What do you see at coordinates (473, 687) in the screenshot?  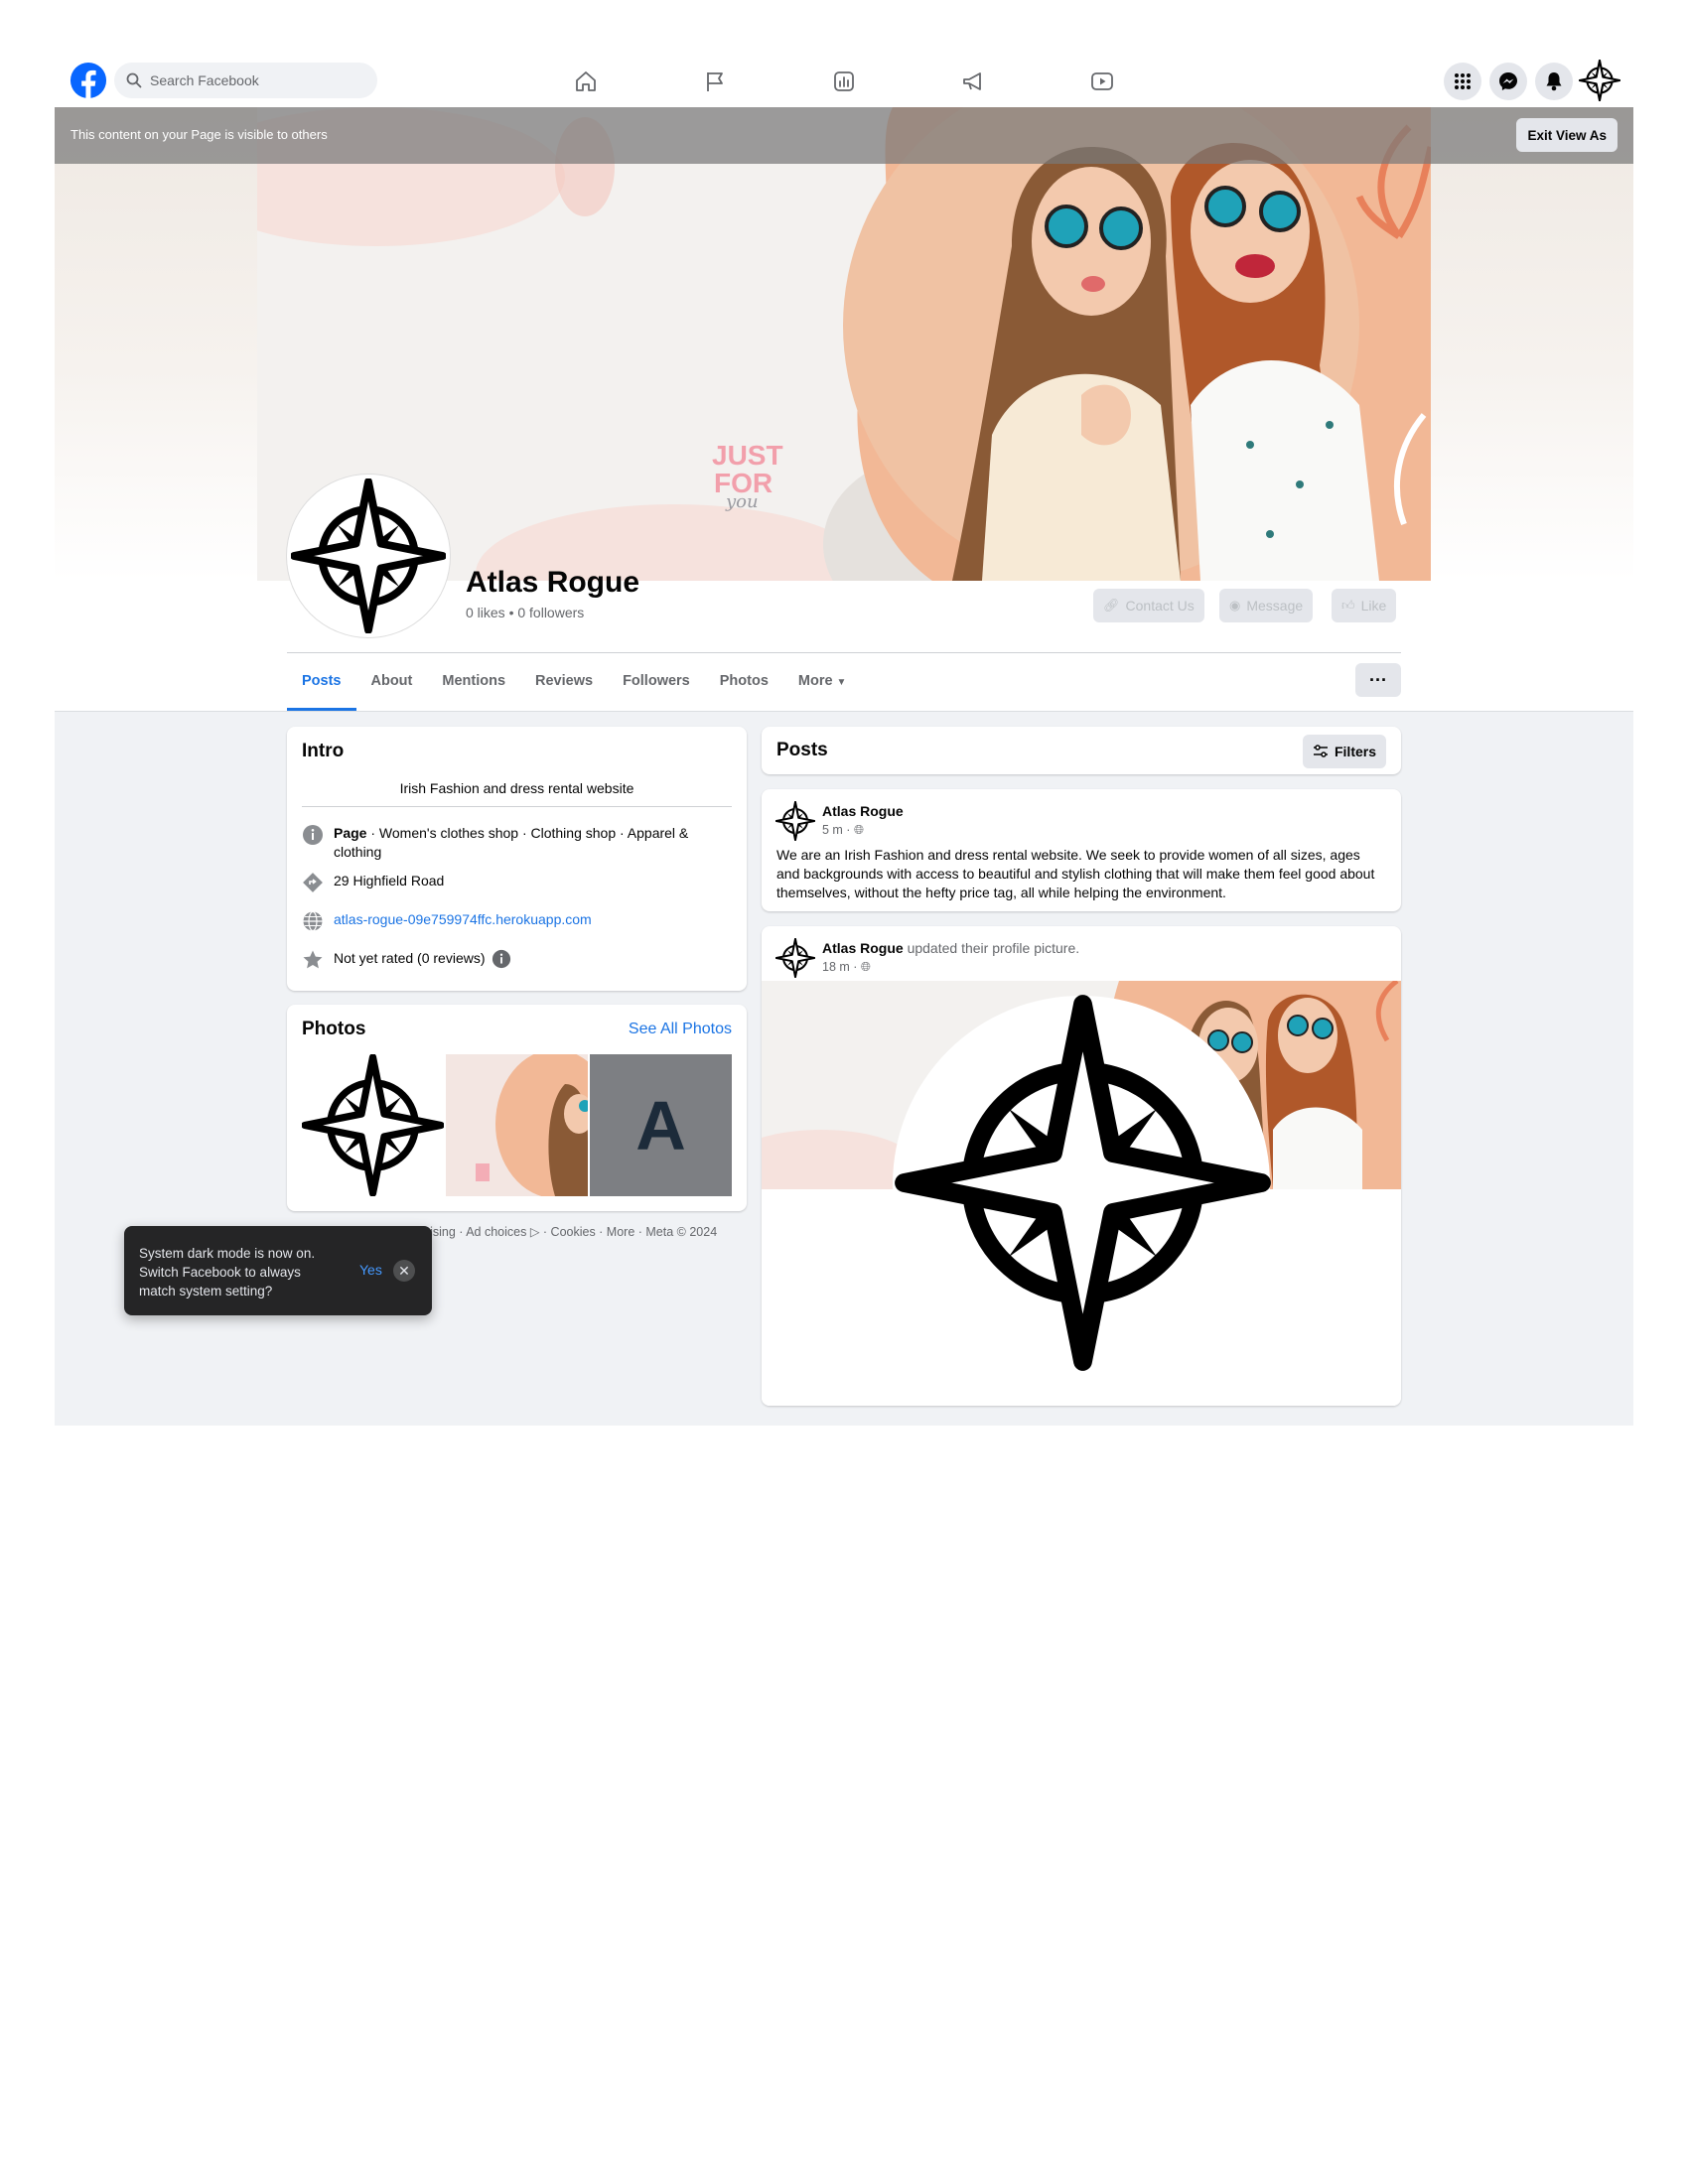 I see `tab-mentions: Mentions` at bounding box center [473, 687].